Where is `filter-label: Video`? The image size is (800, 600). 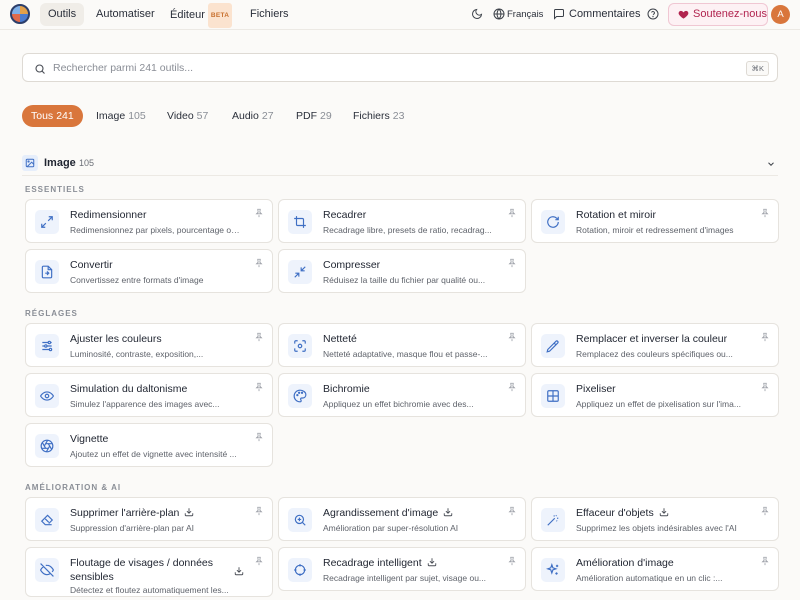 filter-label: Video is located at coordinates (180, 116).